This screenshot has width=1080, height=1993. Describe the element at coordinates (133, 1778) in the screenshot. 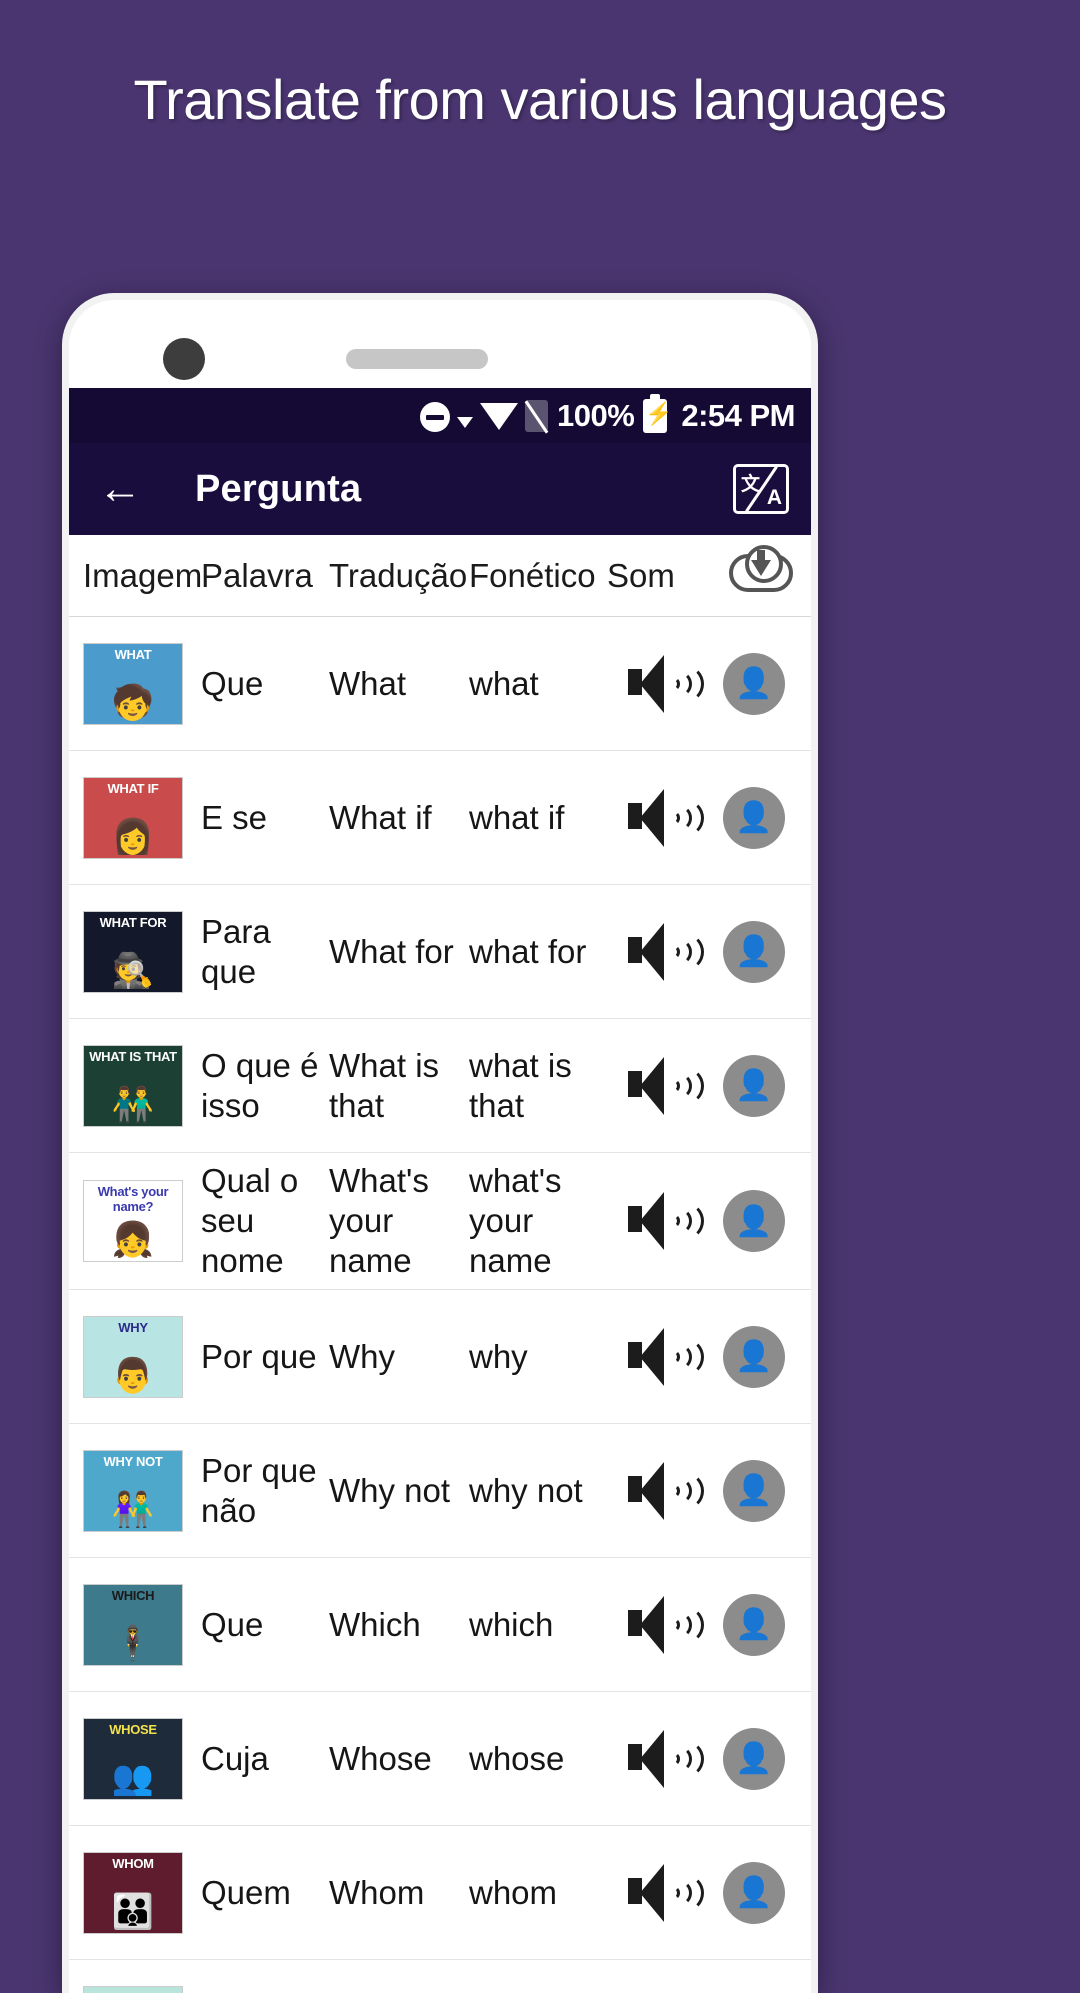

I see `thumbnail-figure: 👥` at that location.